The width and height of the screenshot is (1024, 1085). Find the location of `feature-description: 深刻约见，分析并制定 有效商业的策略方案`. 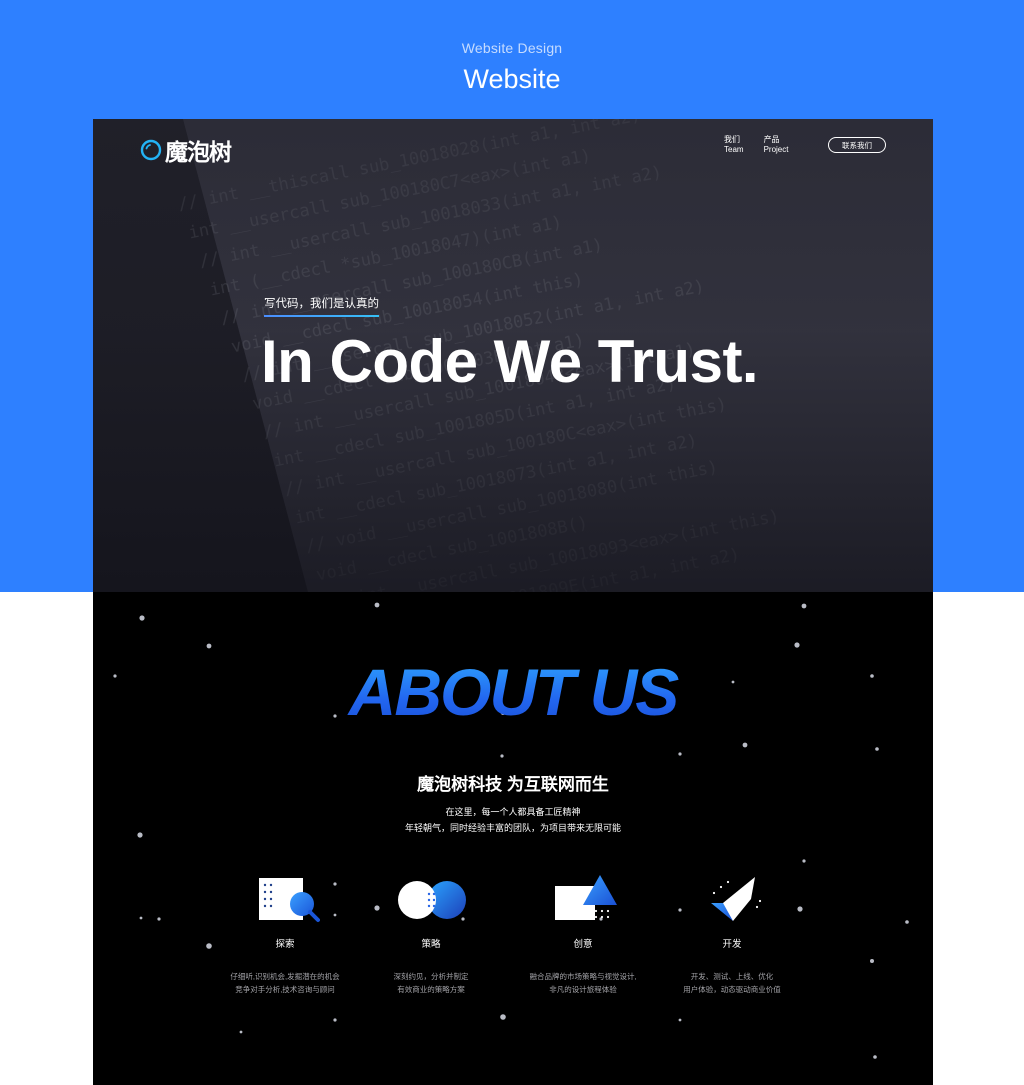

feature-description: 深刻约见，分析并制定 有效商业的策略方案 is located at coordinates (431, 983).